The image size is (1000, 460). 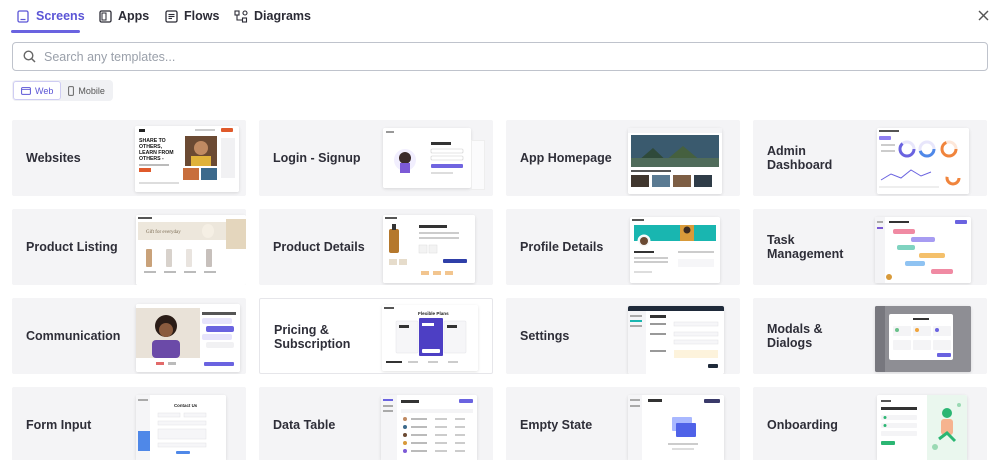 What do you see at coordinates (802, 425) in the screenshot?
I see `category-label: Onboarding` at bounding box center [802, 425].